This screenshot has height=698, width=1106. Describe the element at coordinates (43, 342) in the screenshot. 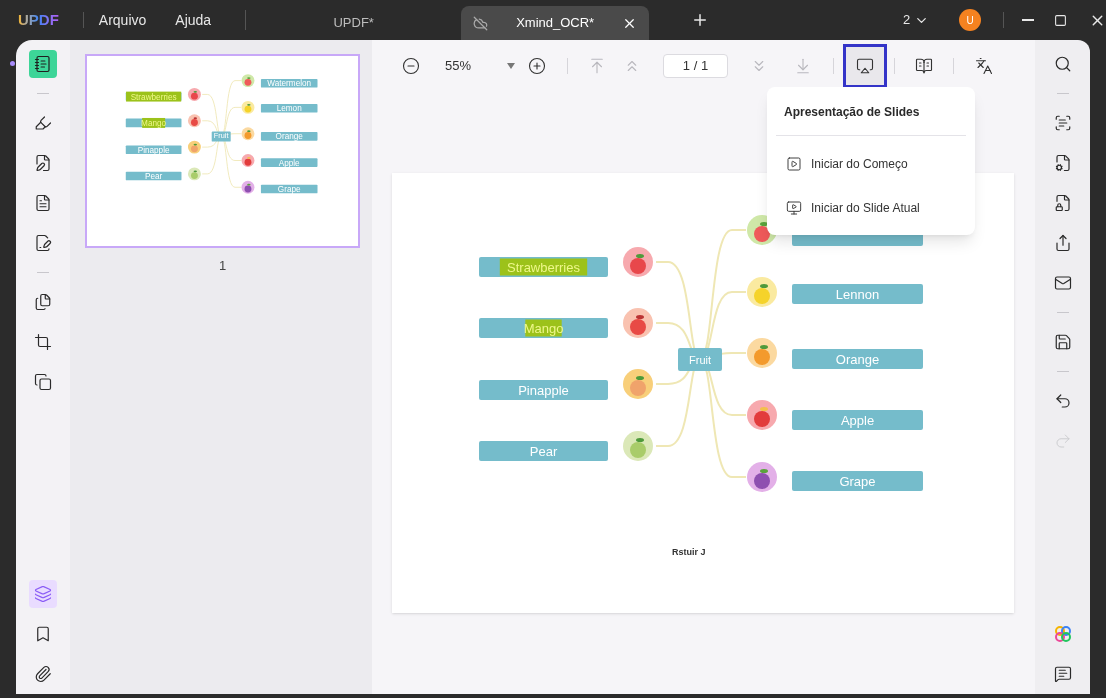

I see `crop-icon` at that location.